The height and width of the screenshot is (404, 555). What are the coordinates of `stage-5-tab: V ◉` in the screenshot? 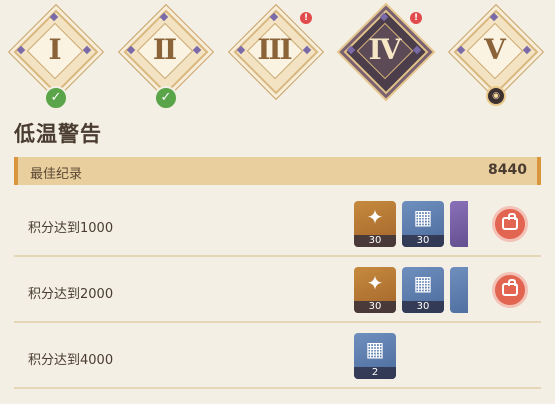 It's located at (496, 57).